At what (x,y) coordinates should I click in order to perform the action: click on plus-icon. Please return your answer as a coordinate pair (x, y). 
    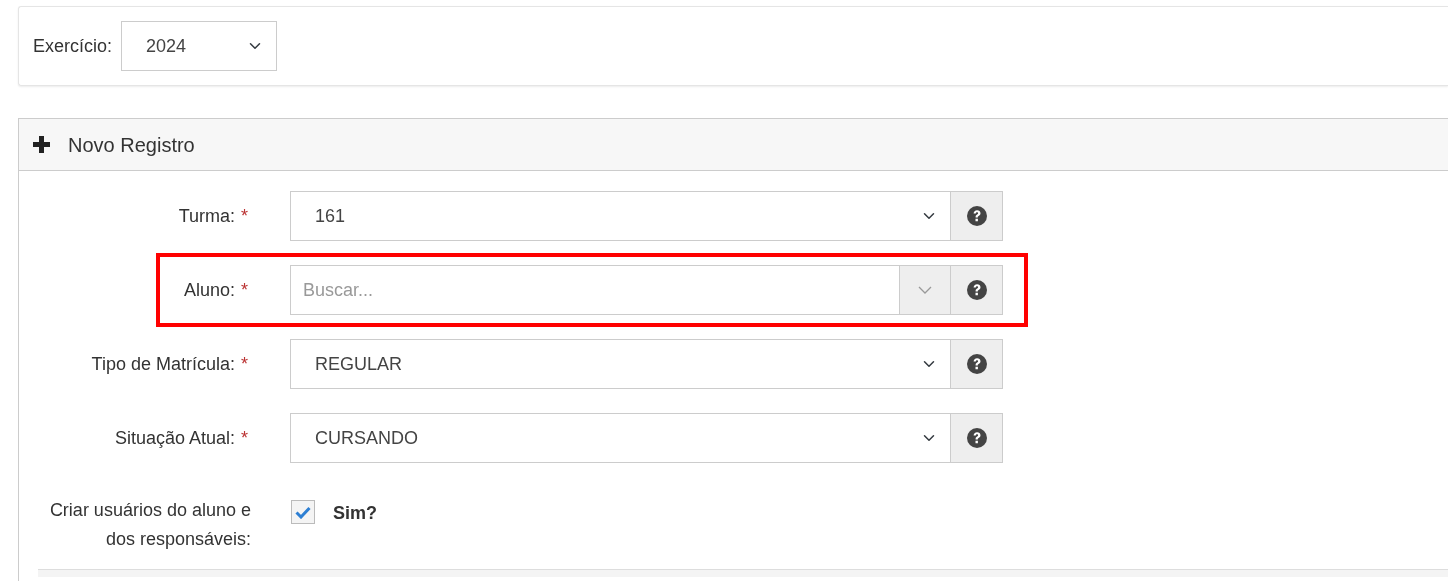
    Looking at the image, I should click on (41, 144).